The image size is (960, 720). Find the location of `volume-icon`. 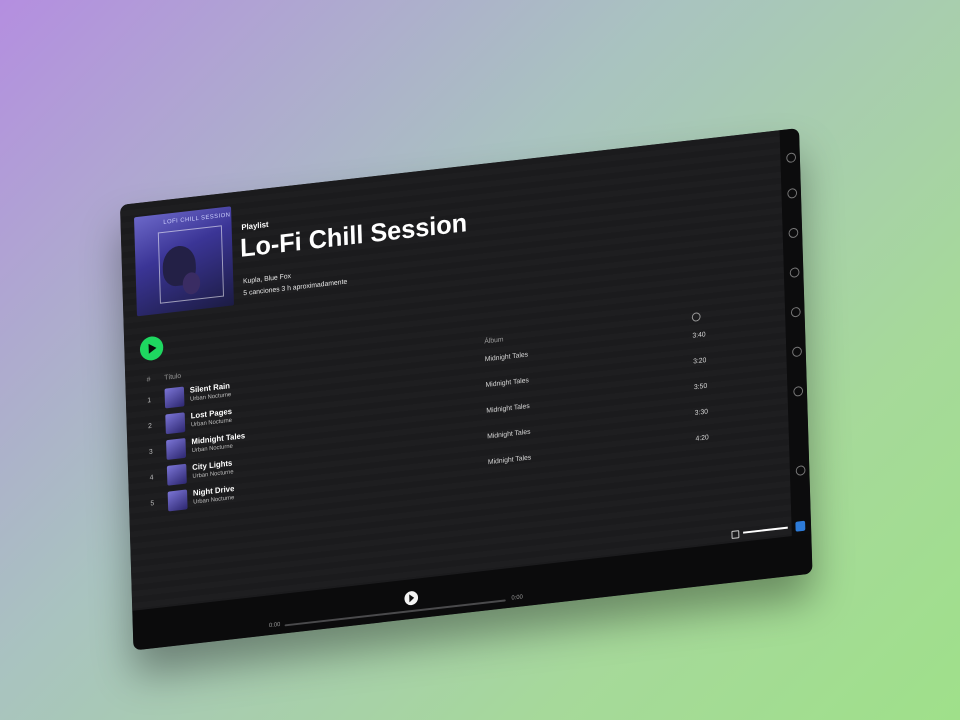

volume-icon is located at coordinates (735, 534).